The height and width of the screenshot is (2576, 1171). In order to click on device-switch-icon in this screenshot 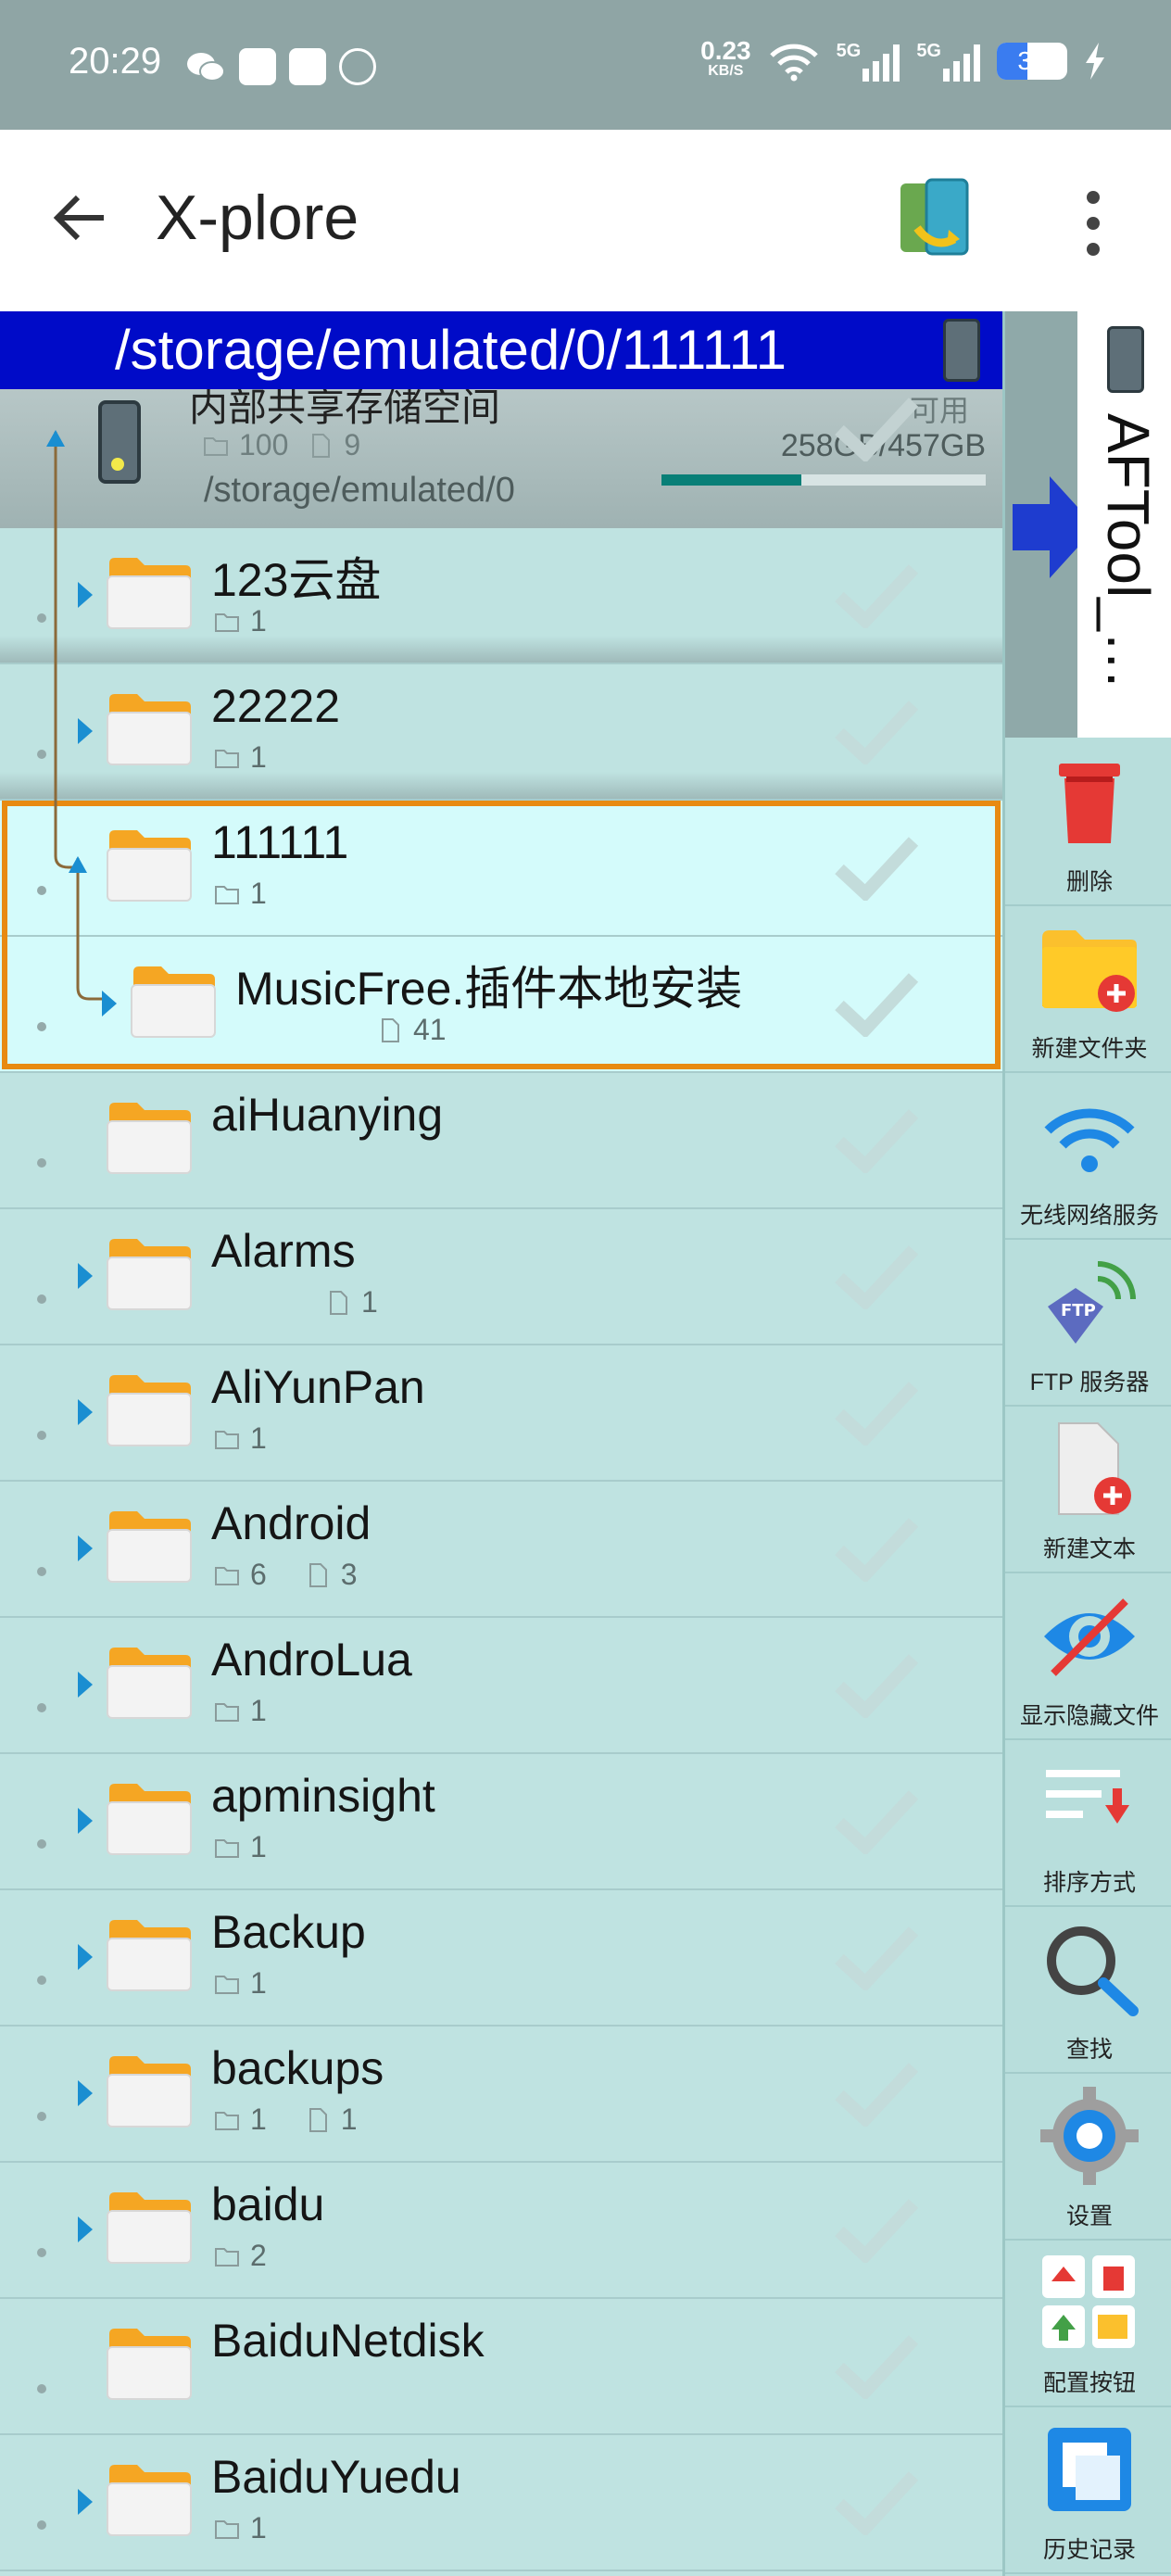, I will do `click(936, 219)`.